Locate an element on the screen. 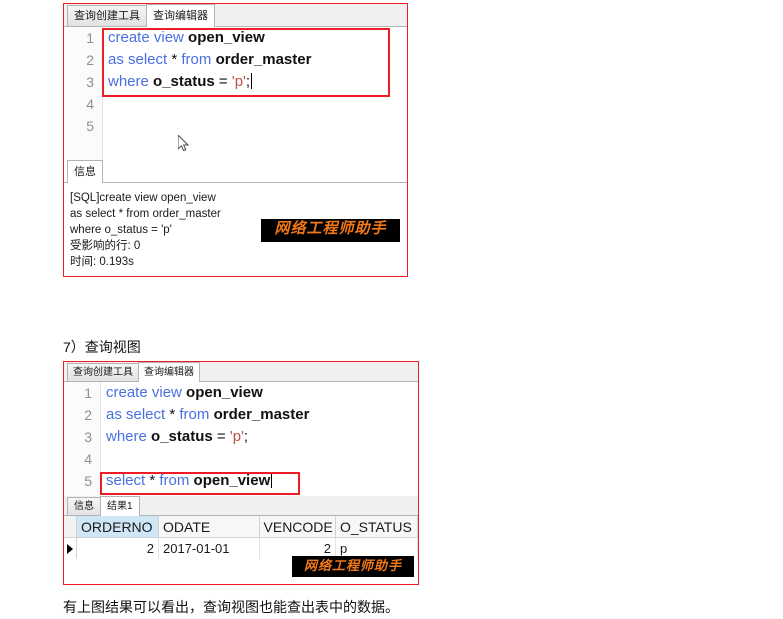  editor-tabstrip-1: 查询创建工具 查询编辑器 is located at coordinates (235, 15).